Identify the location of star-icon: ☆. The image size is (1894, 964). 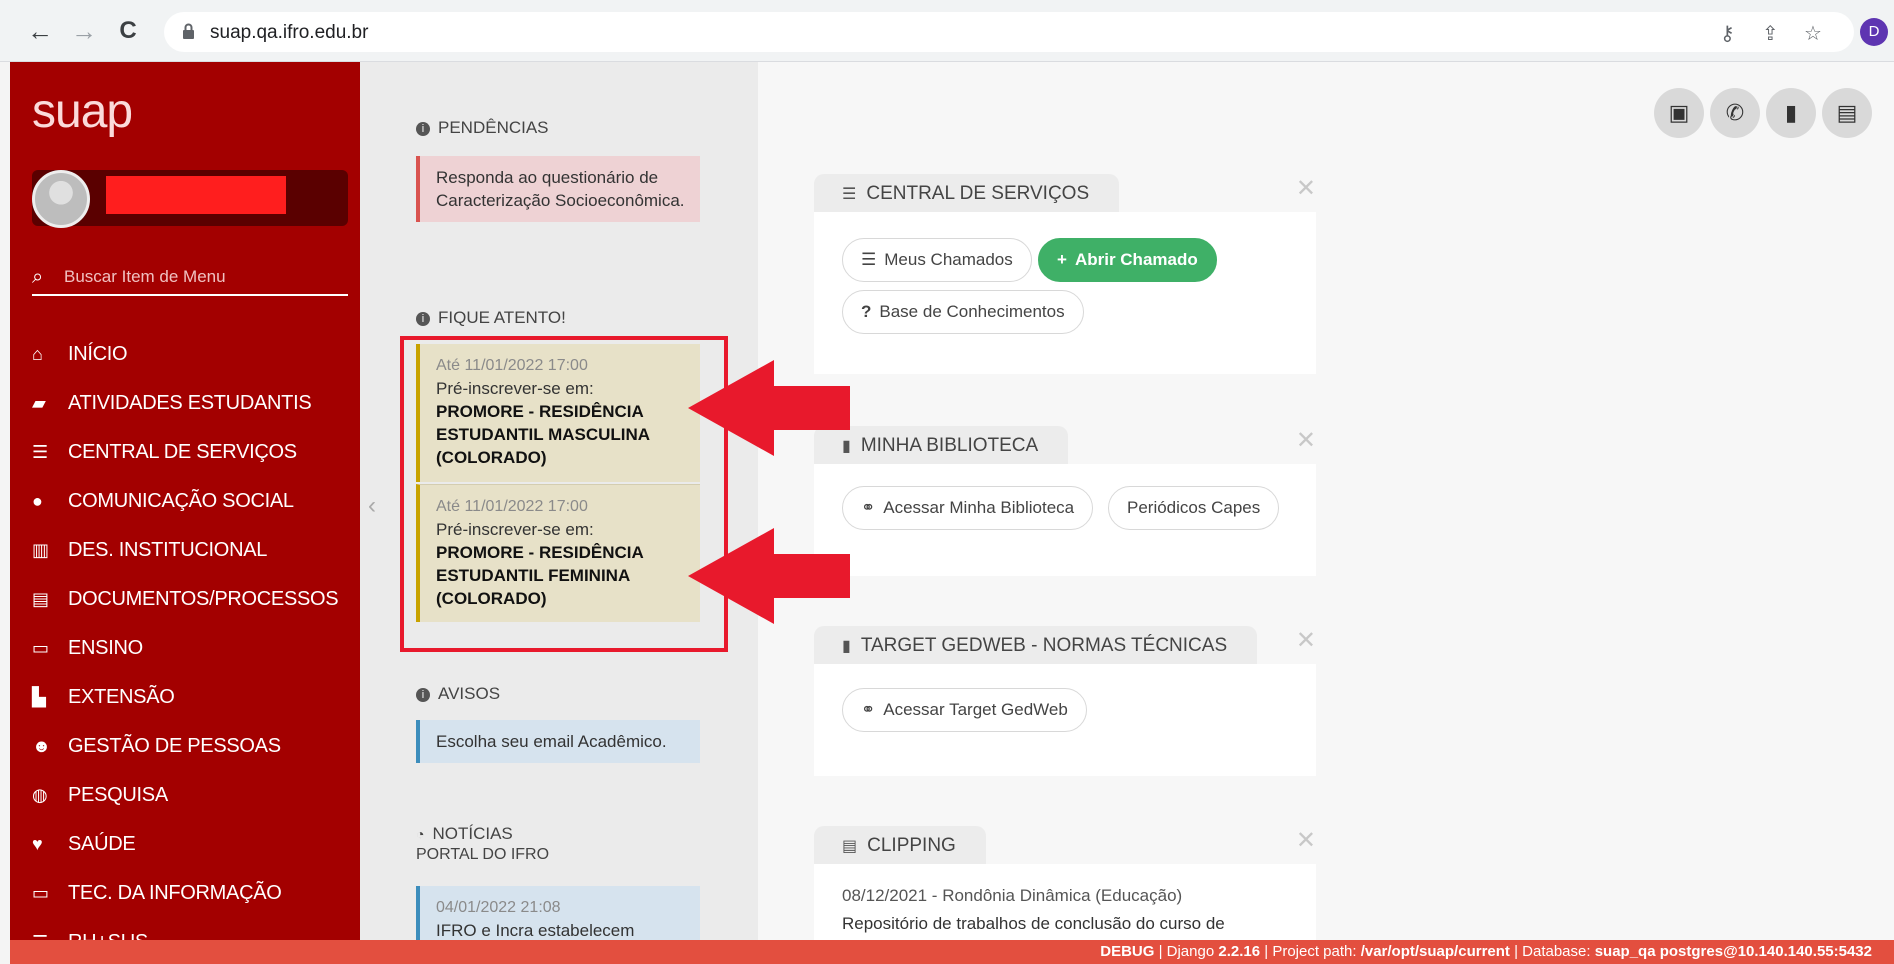
(1813, 33).